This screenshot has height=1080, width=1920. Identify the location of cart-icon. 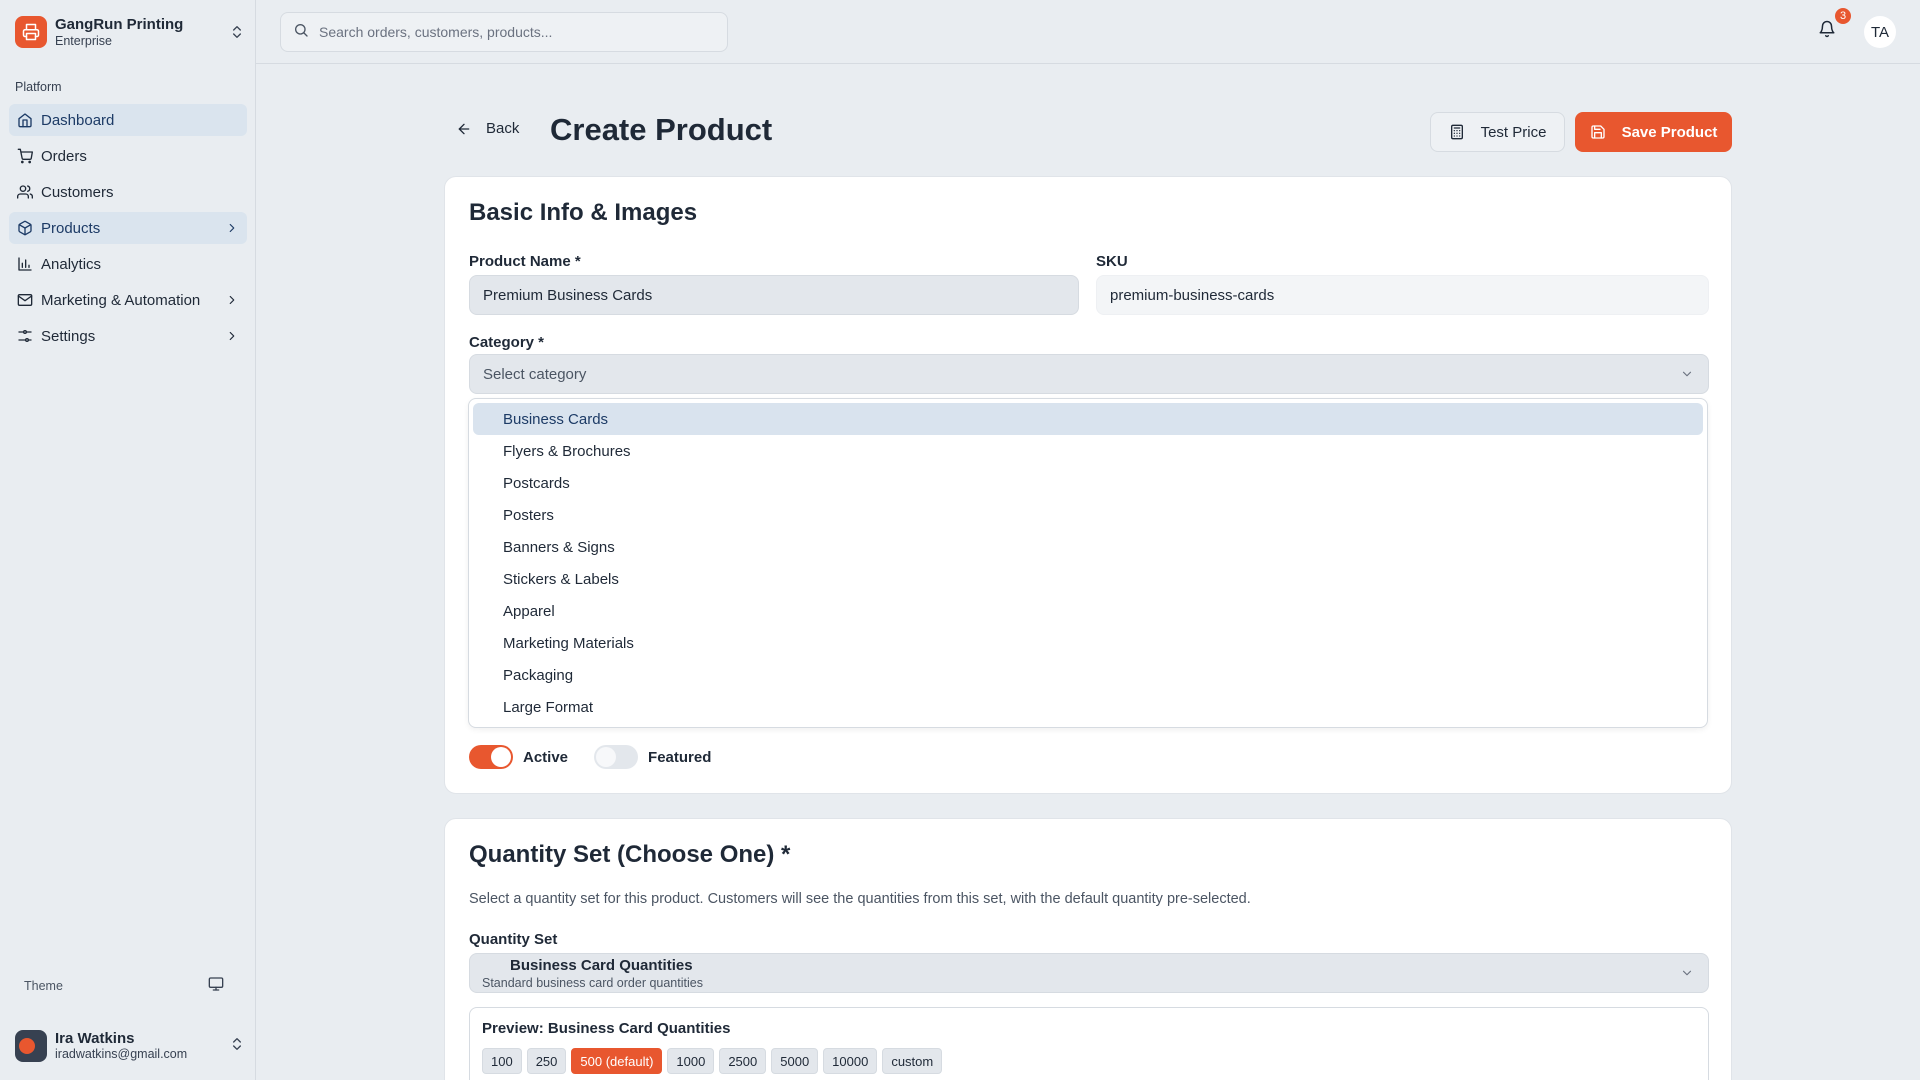
(25, 156).